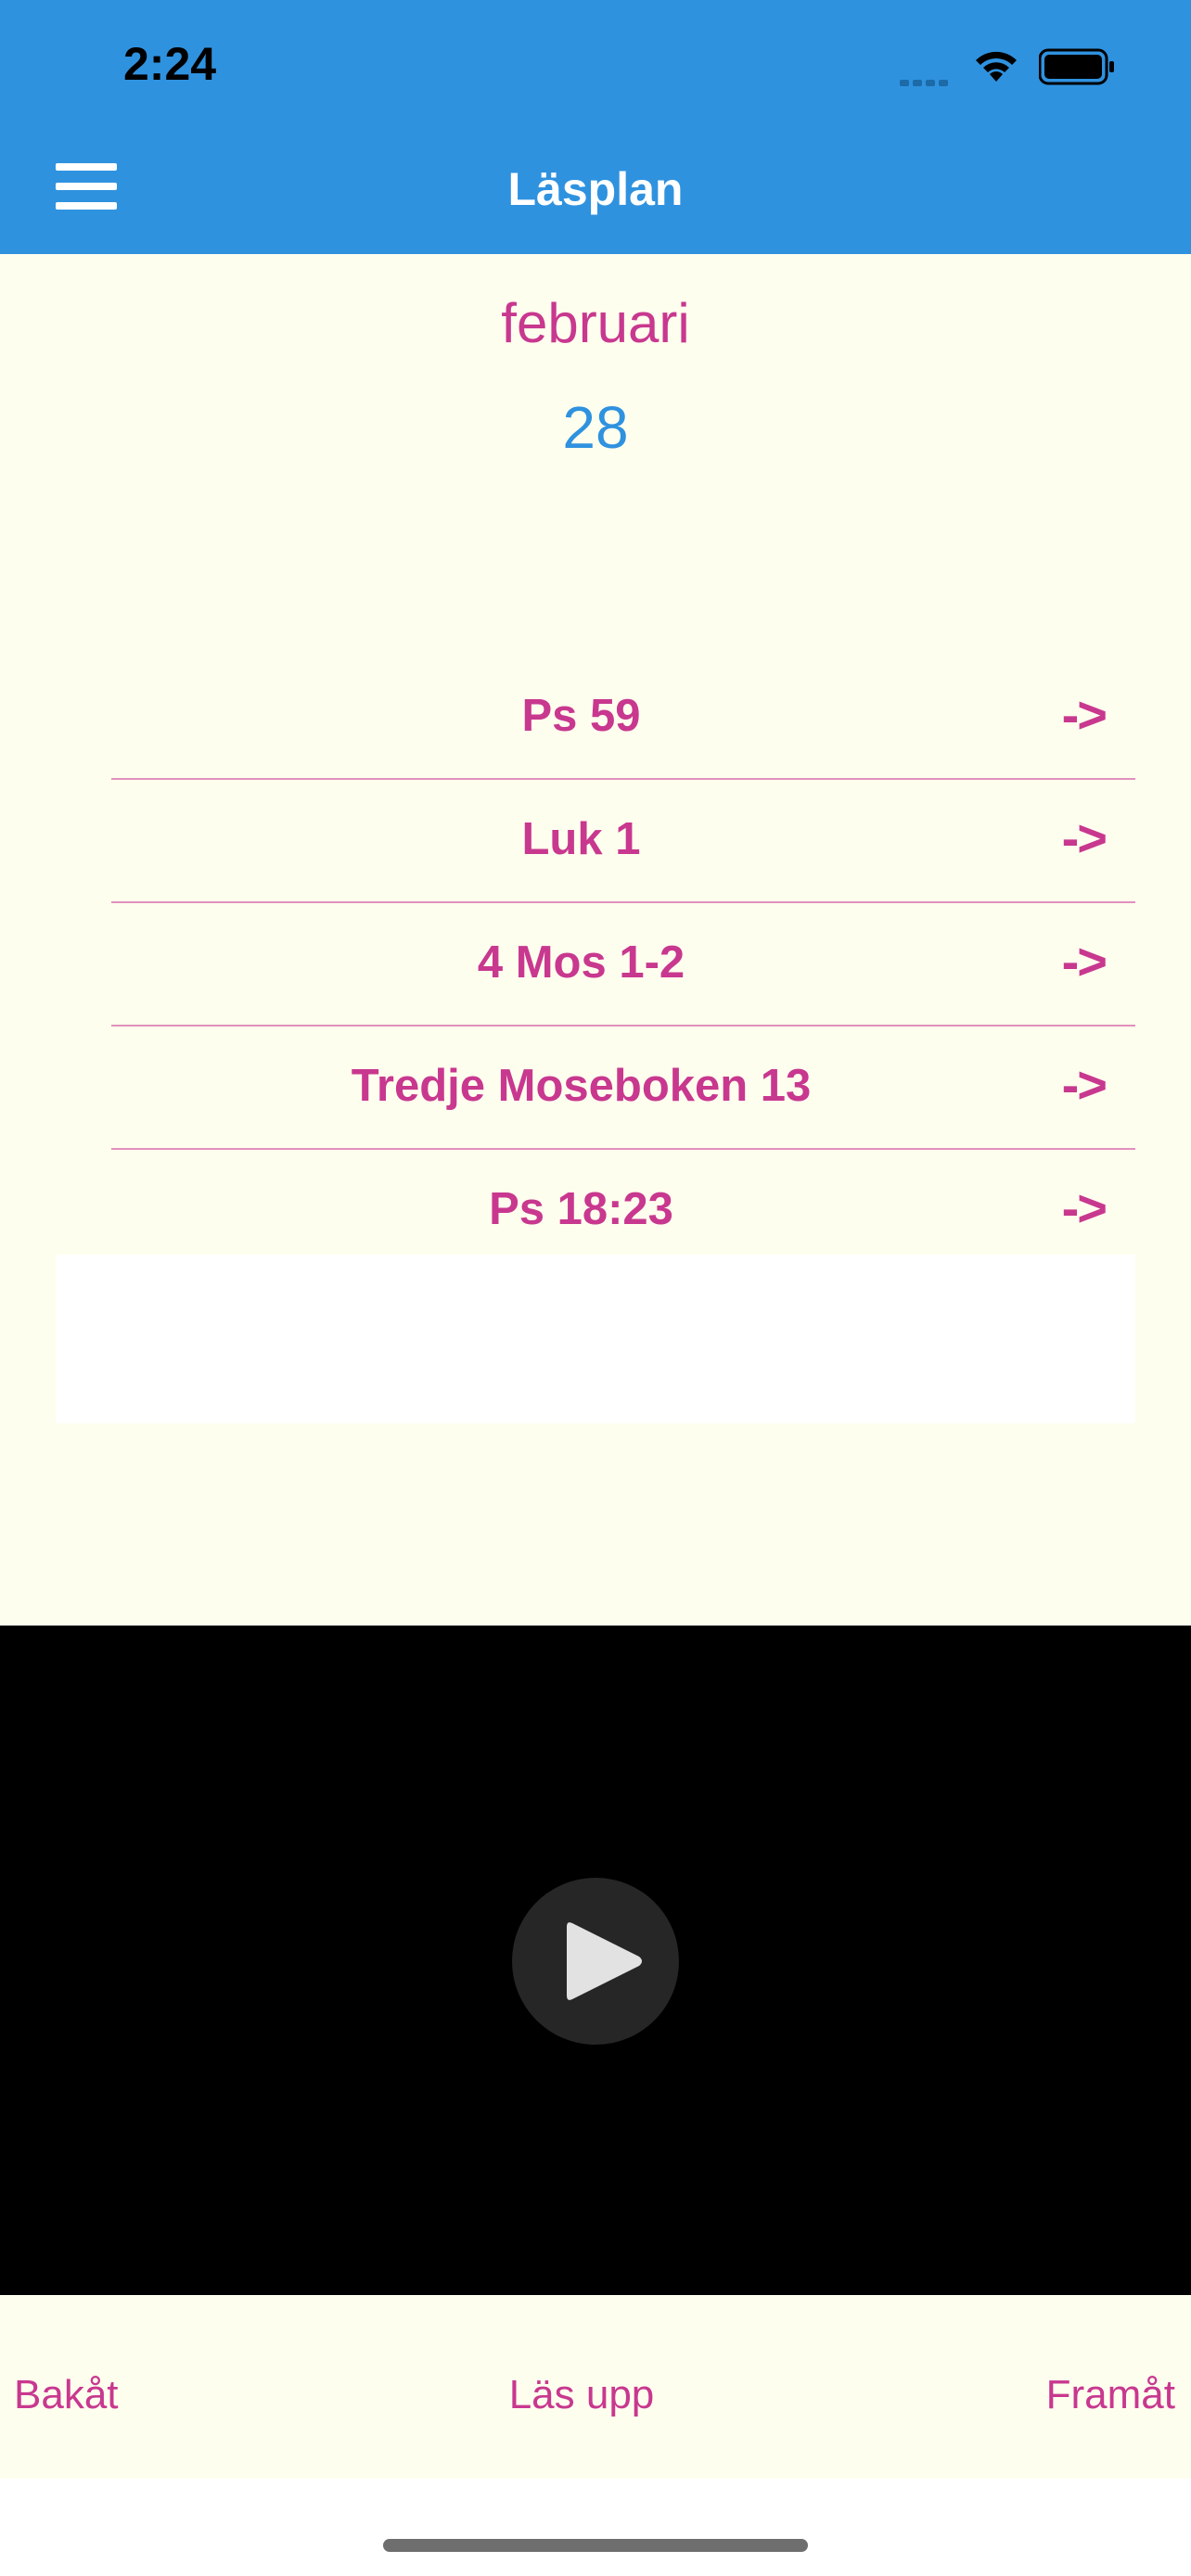 Image resolution: width=1191 pixels, height=2576 pixels. I want to click on reading-row: 4 Mos 1-2 ->, so click(623, 965).